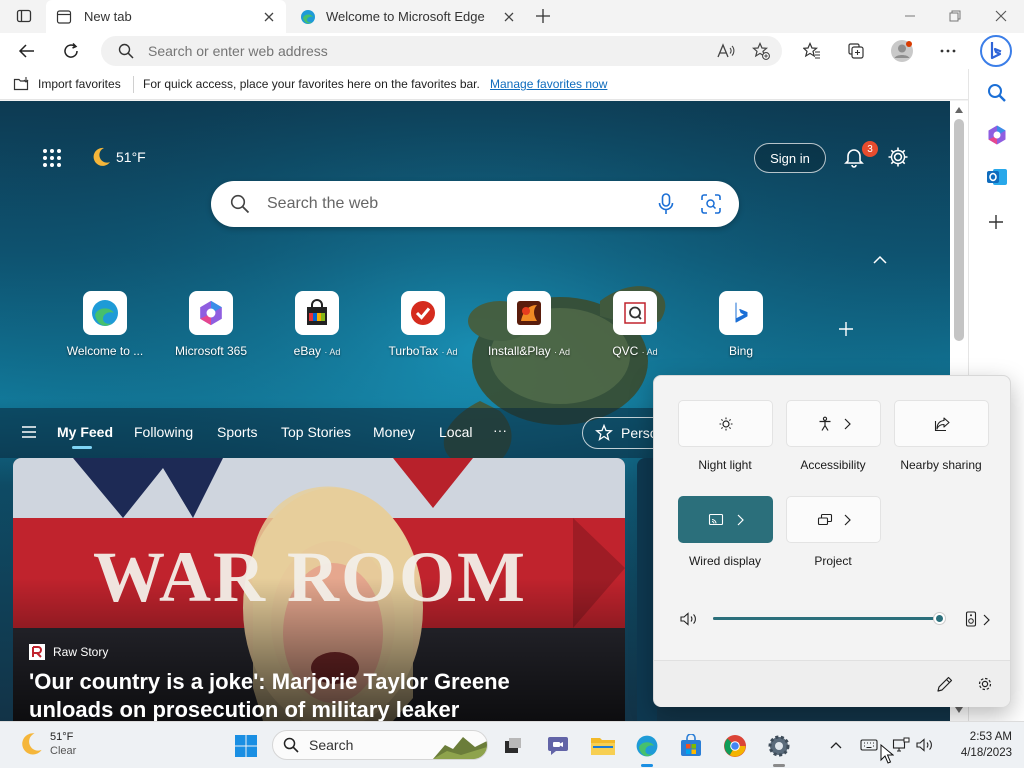 This screenshot has height=768, width=1024. I want to click on audio-output-icon, so click(971, 619).